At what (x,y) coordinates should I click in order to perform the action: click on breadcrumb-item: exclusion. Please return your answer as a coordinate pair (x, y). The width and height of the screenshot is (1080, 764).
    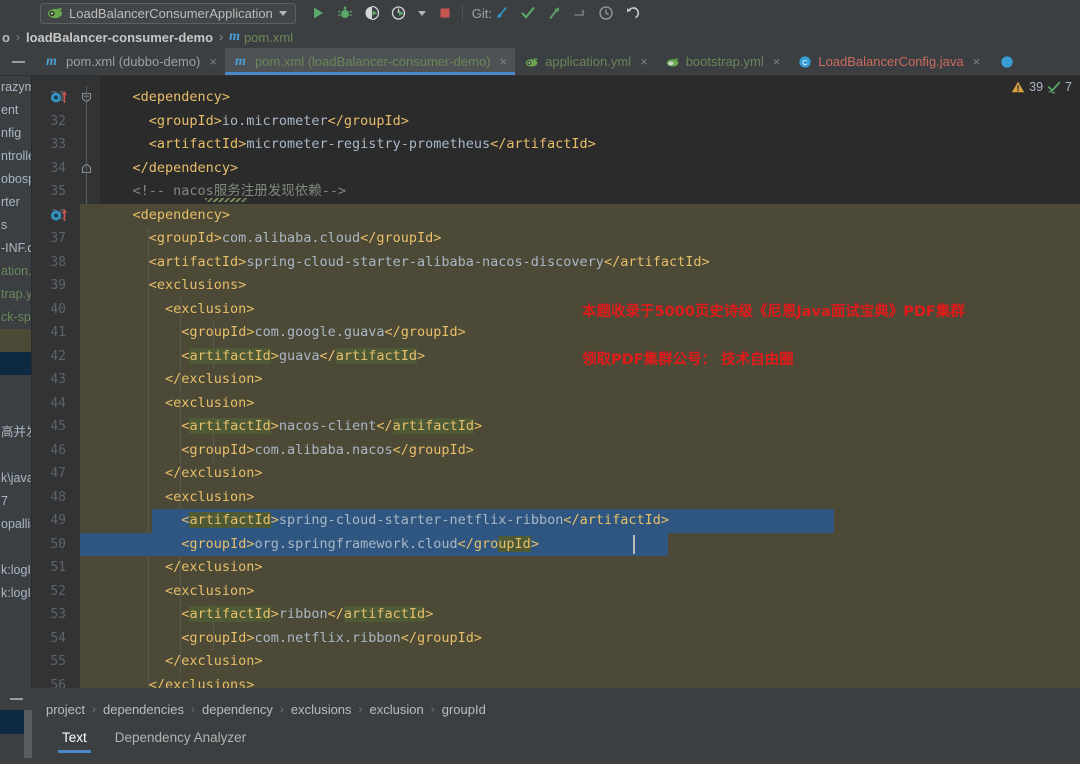
    Looking at the image, I should click on (397, 709).